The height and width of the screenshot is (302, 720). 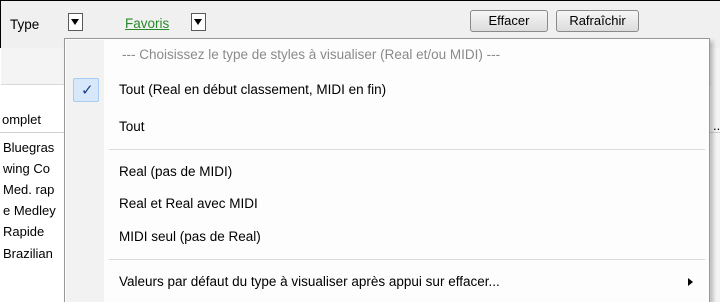 I want to click on right-scroll-strip, so click(x=715, y=175).